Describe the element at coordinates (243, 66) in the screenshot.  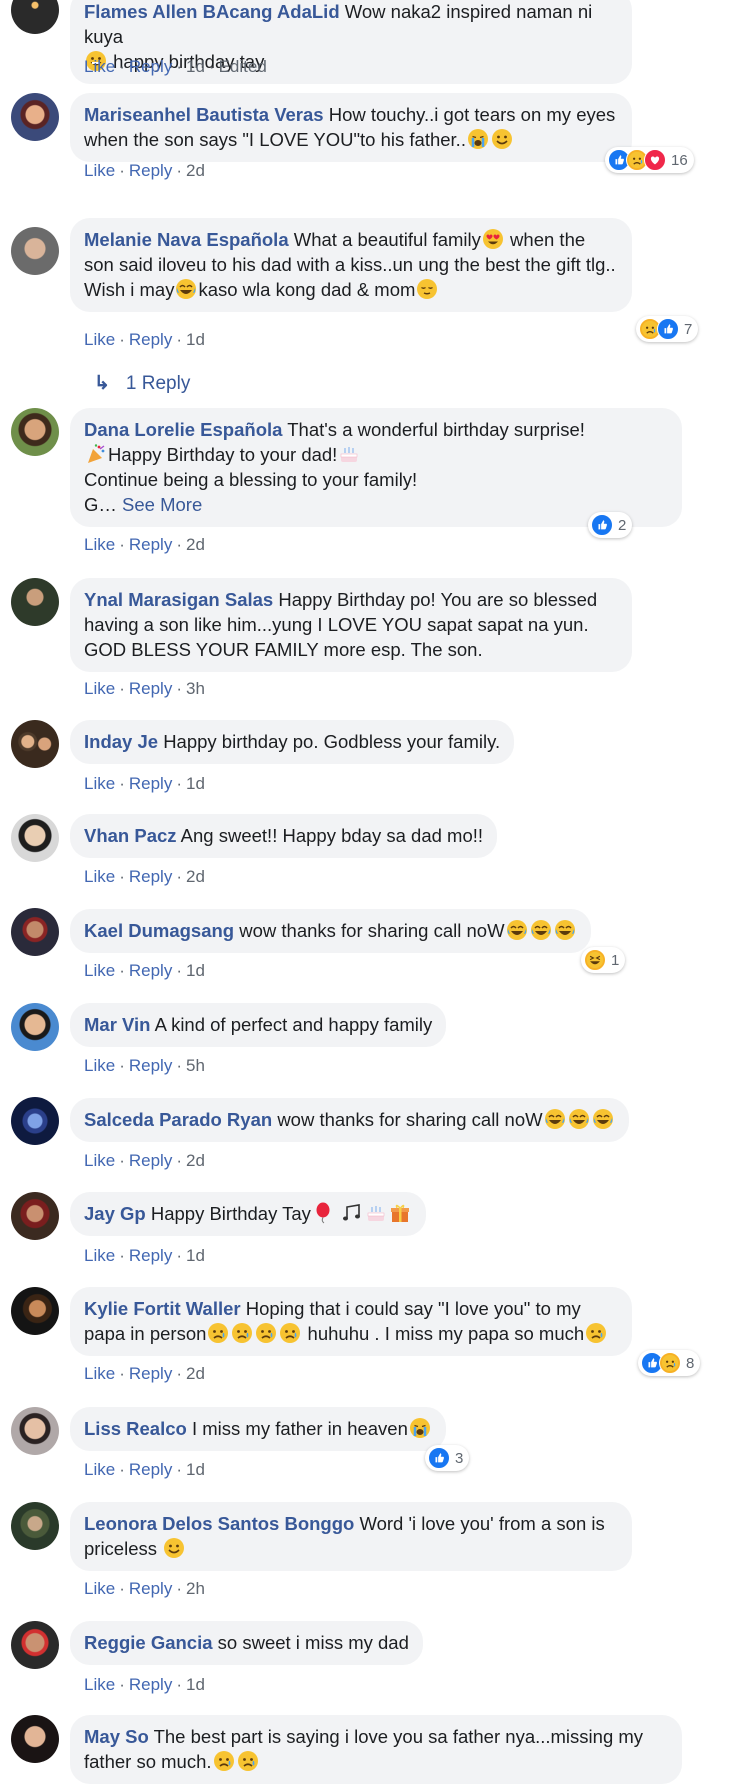
I see `edited-label: Edited` at that location.